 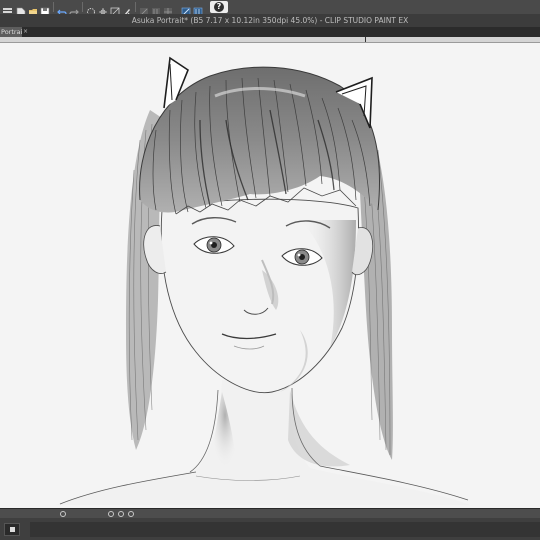 What do you see at coordinates (8, 9) in the screenshot?
I see `menu-icon` at bounding box center [8, 9].